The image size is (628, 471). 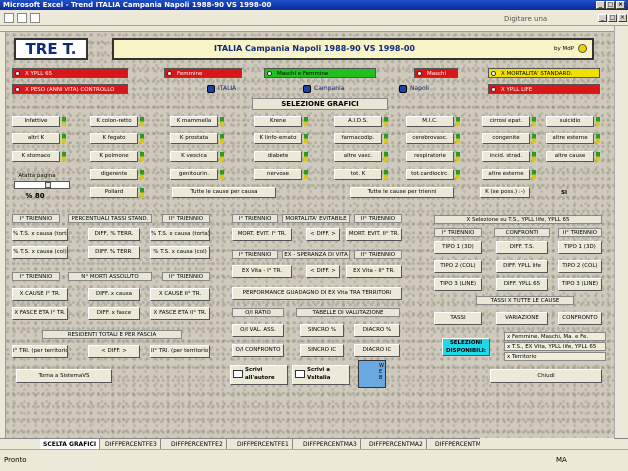 What do you see at coordinates (466, 347) in the screenshot?
I see `selezioni-button: SELEZIONI DISPONIBILI:` at bounding box center [466, 347].